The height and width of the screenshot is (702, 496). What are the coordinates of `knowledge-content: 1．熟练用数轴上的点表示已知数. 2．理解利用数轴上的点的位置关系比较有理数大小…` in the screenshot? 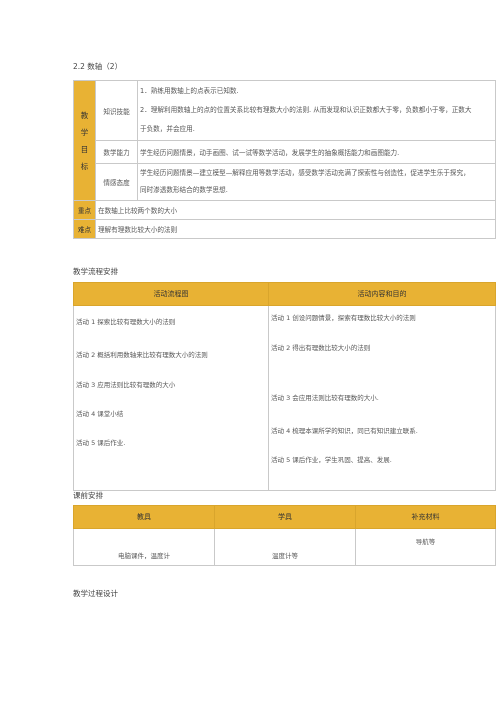 It's located at (316, 110).